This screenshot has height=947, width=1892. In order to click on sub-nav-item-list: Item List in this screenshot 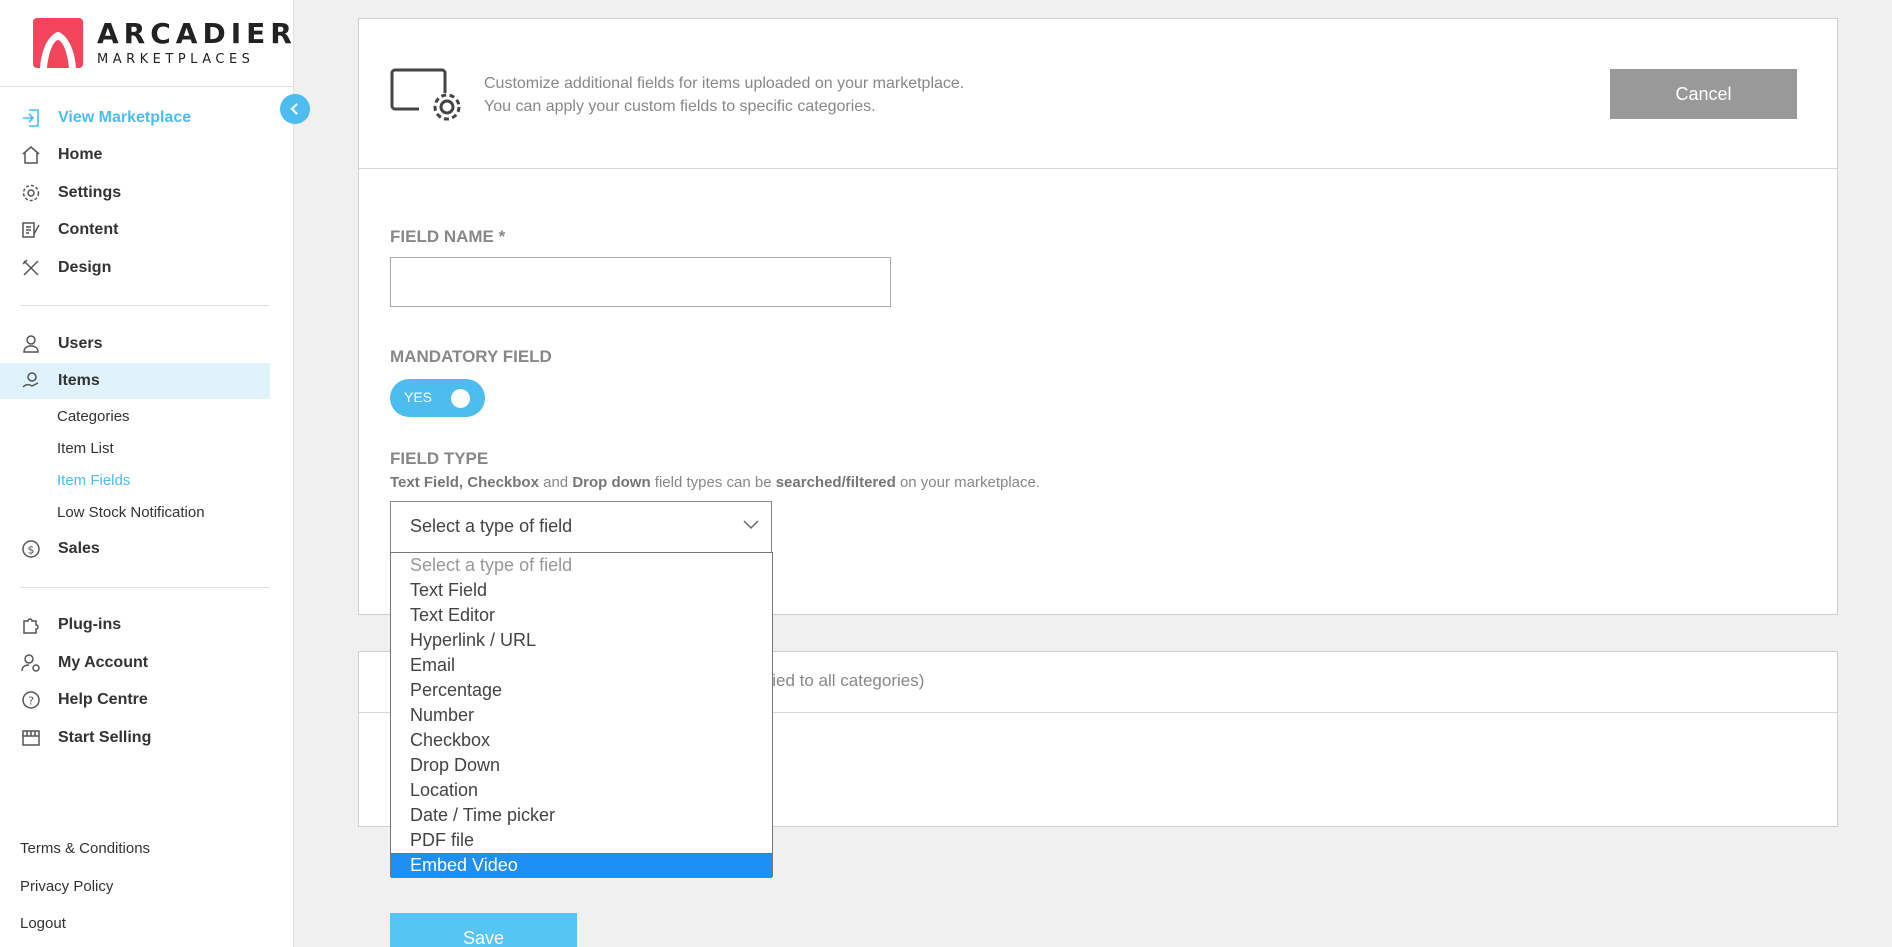, I will do `click(85, 448)`.